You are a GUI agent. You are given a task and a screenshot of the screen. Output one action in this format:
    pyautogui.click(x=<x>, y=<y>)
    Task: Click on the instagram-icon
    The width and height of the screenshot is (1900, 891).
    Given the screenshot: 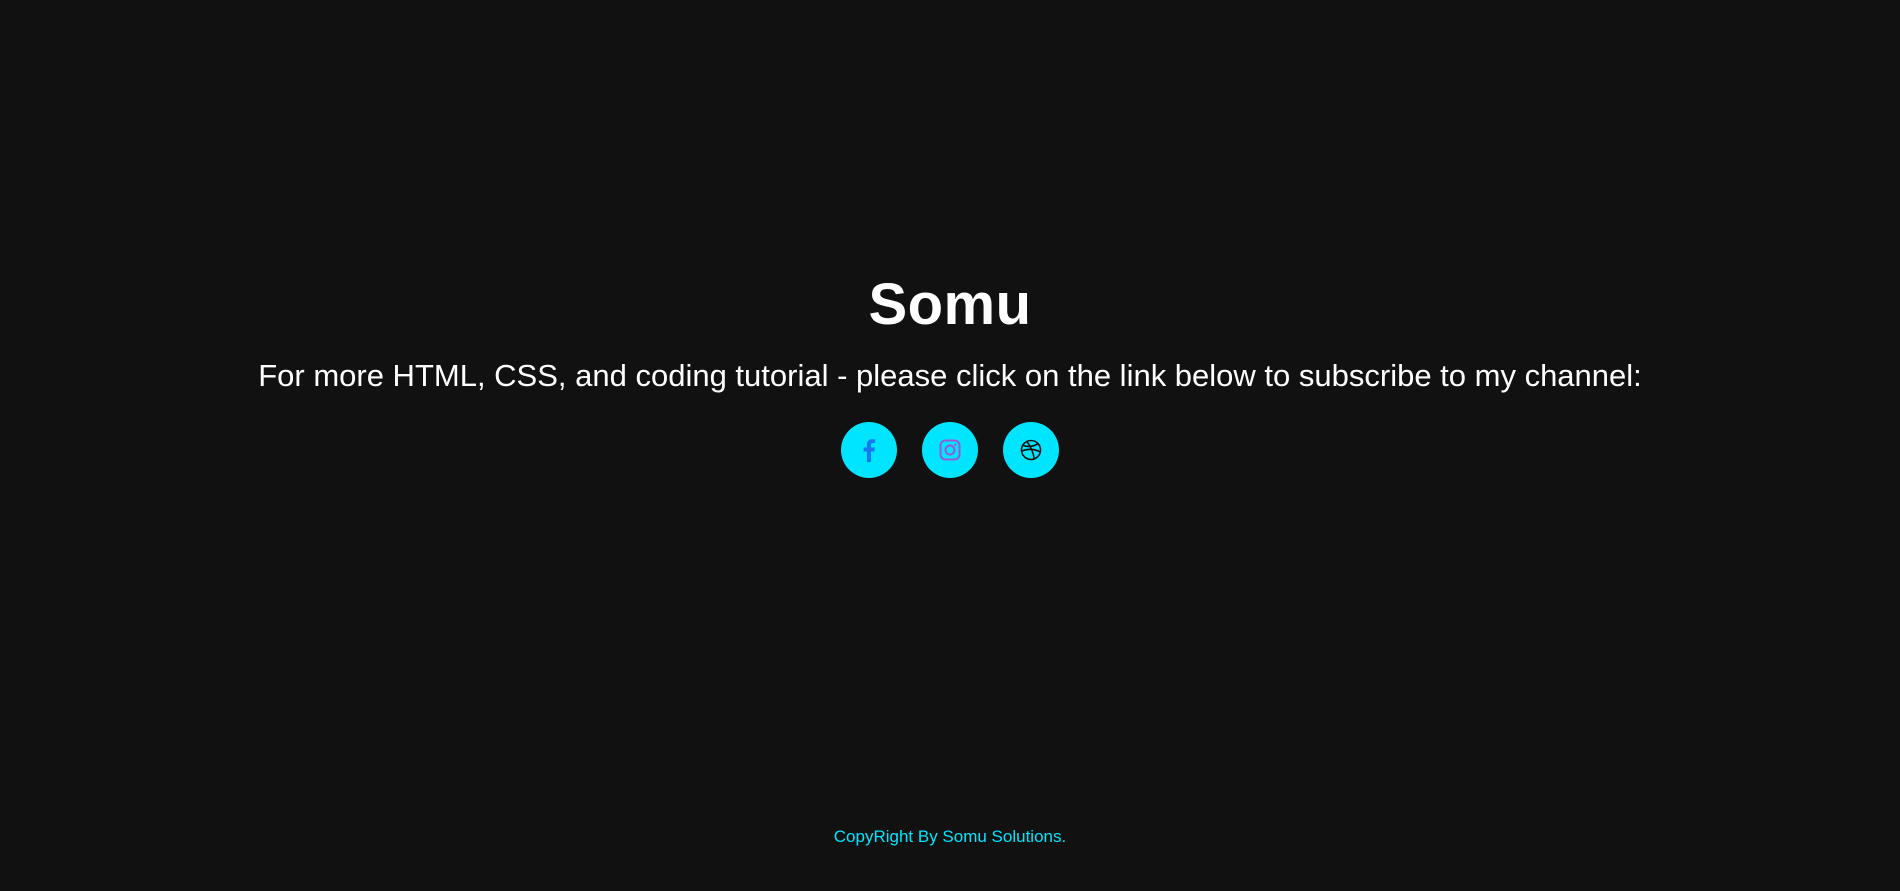 What is the action you would take?
    pyautogui.click(x=950, y=450)
    